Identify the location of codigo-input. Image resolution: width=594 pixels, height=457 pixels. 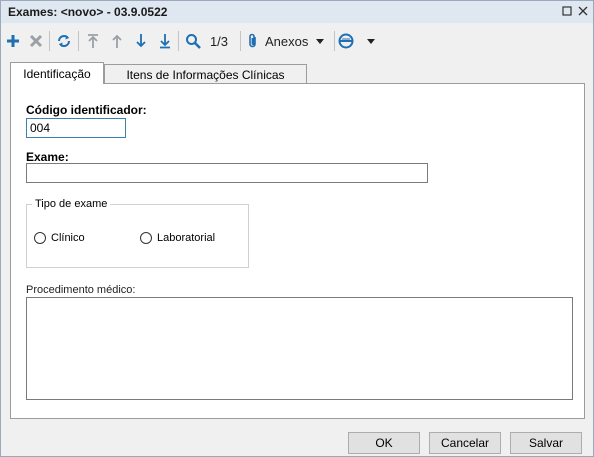
(76, 128).